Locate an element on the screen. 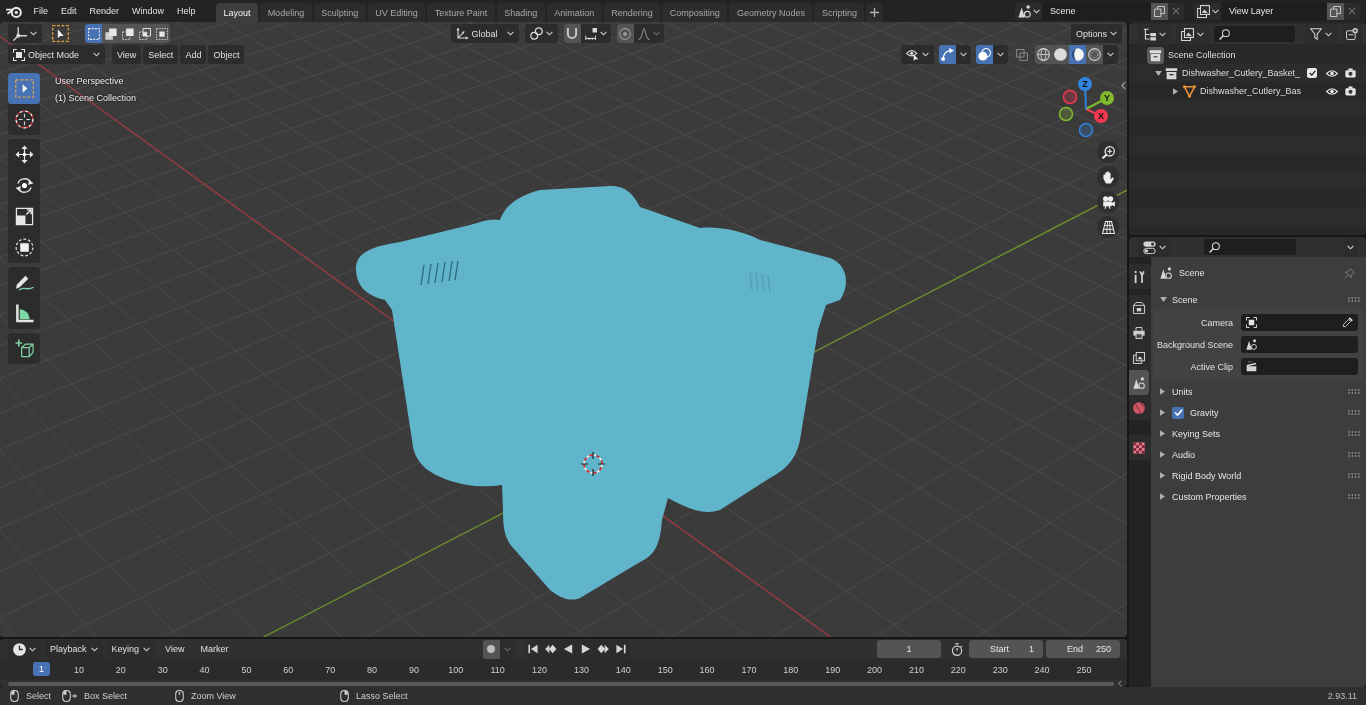 This screenshot has width=1366, height=705. workspace-tab: Geometry Nodes is located at coordinates (771, 12).